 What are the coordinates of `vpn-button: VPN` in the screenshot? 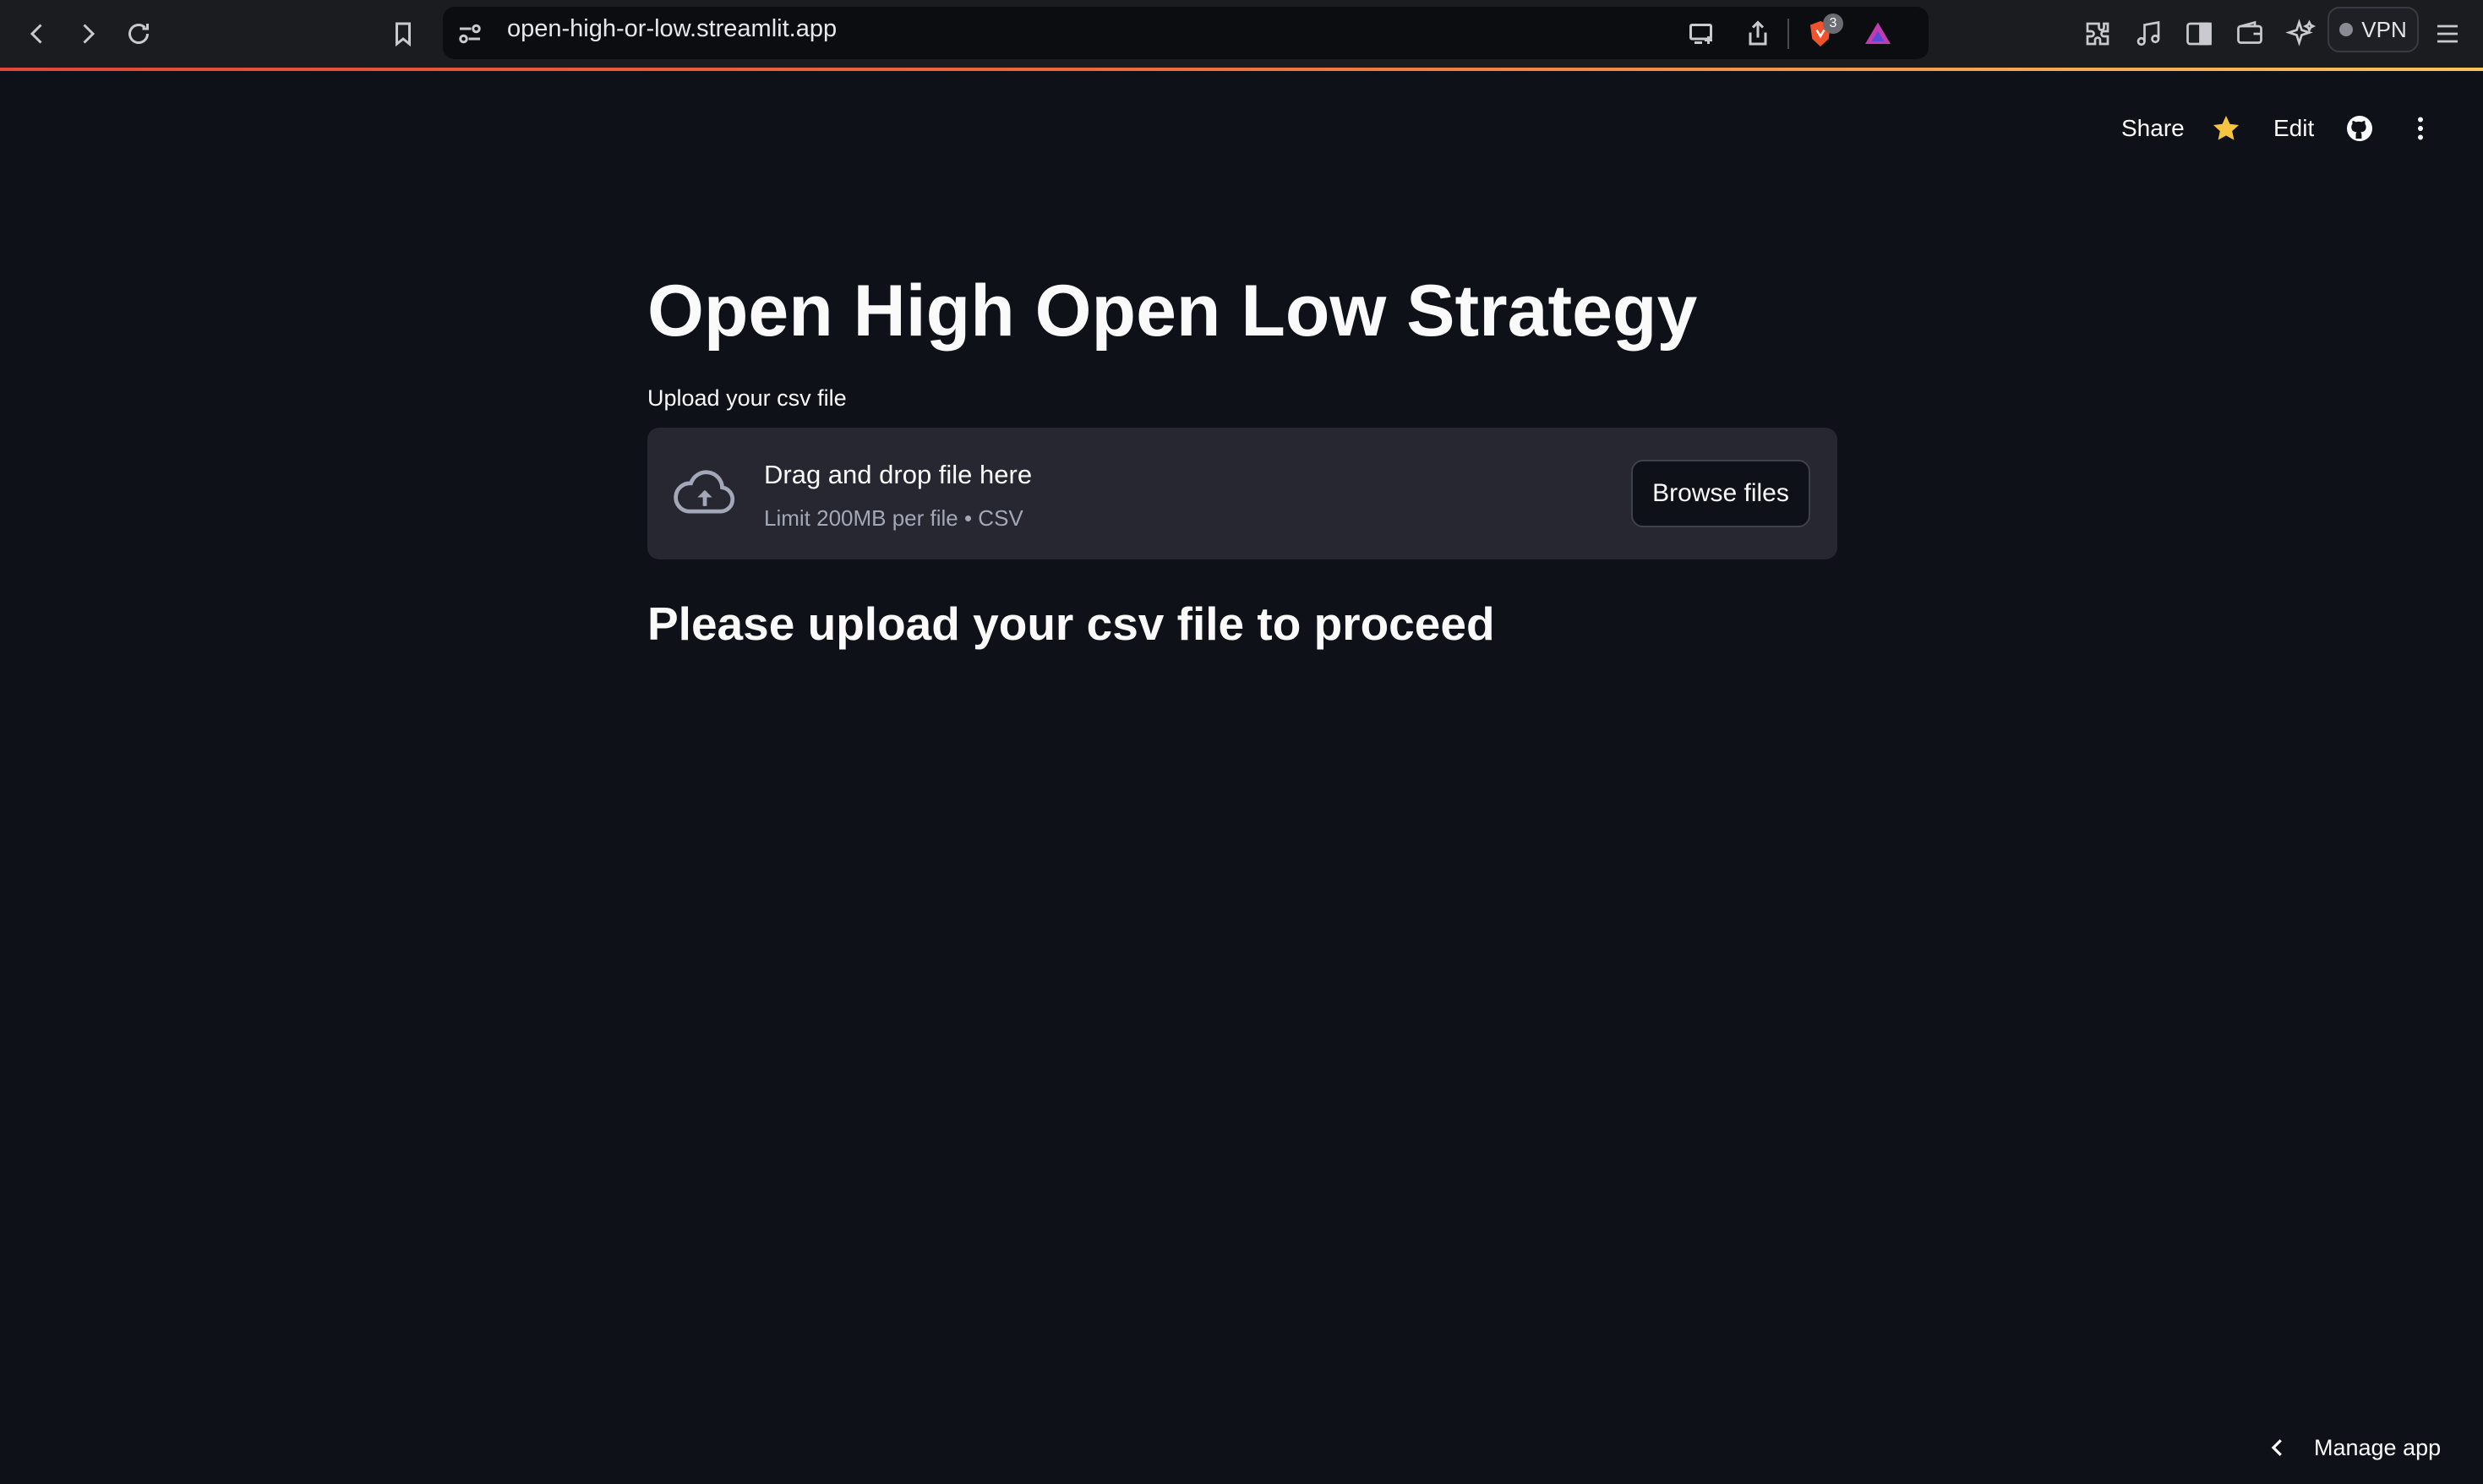 It's located at (2373, 30).